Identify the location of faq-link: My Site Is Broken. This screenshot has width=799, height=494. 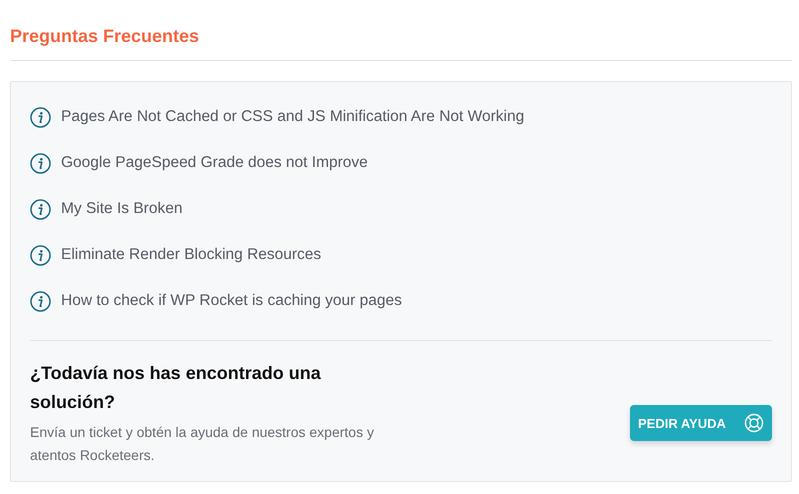
(121, 209).